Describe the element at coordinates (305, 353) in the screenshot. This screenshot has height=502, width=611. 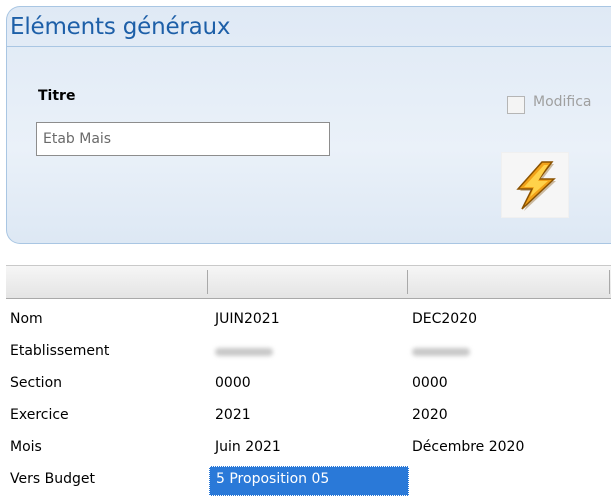
I see `grid-row-etablissement: Etablissement` at that location.